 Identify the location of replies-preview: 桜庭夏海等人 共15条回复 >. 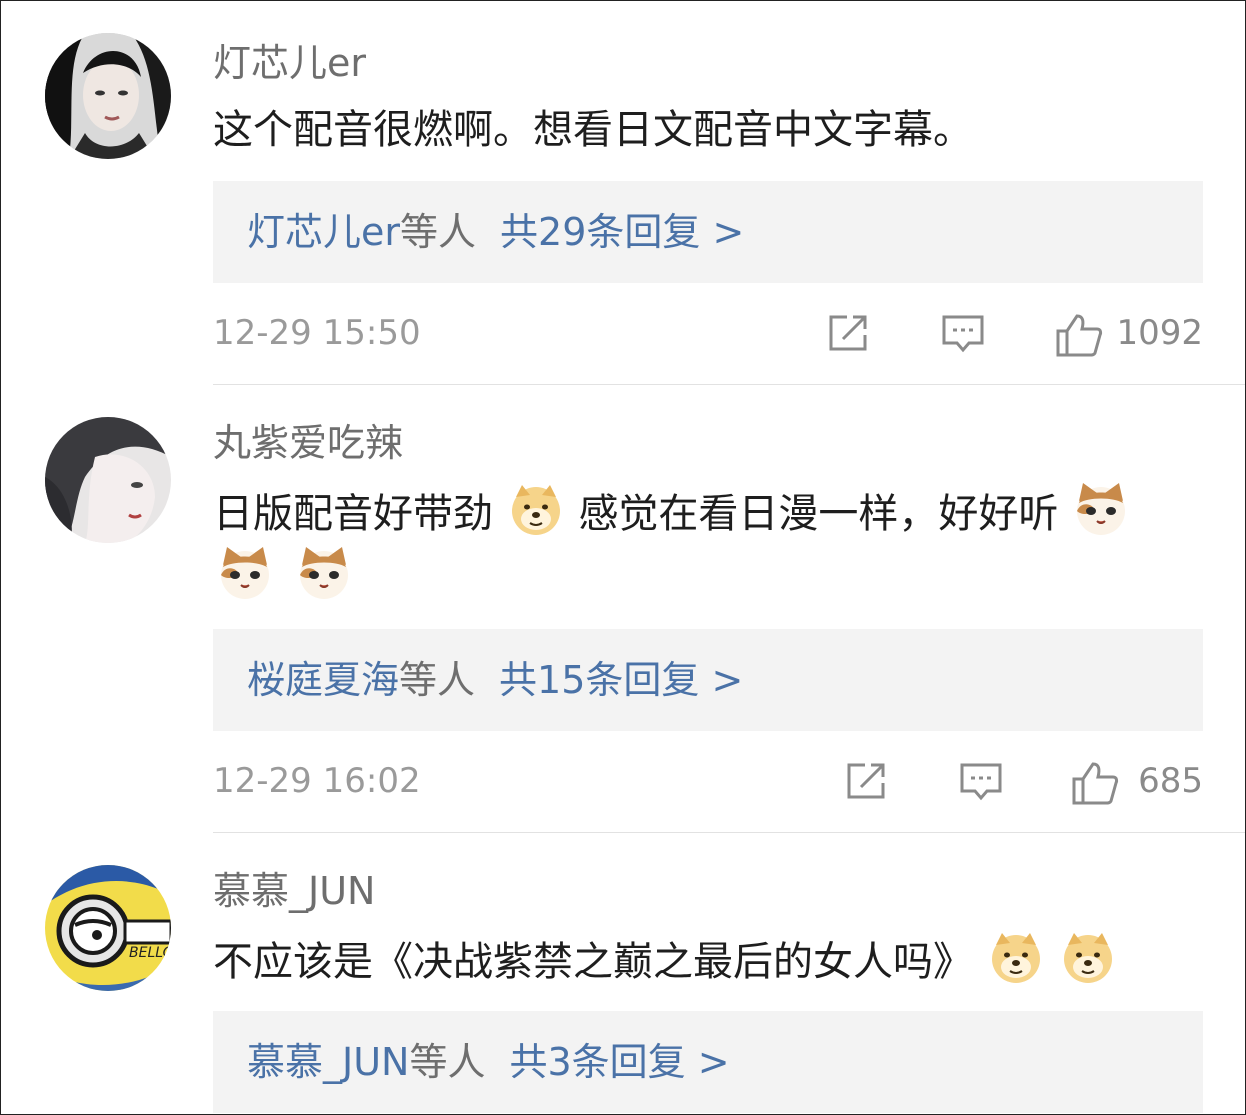
(708, 680).